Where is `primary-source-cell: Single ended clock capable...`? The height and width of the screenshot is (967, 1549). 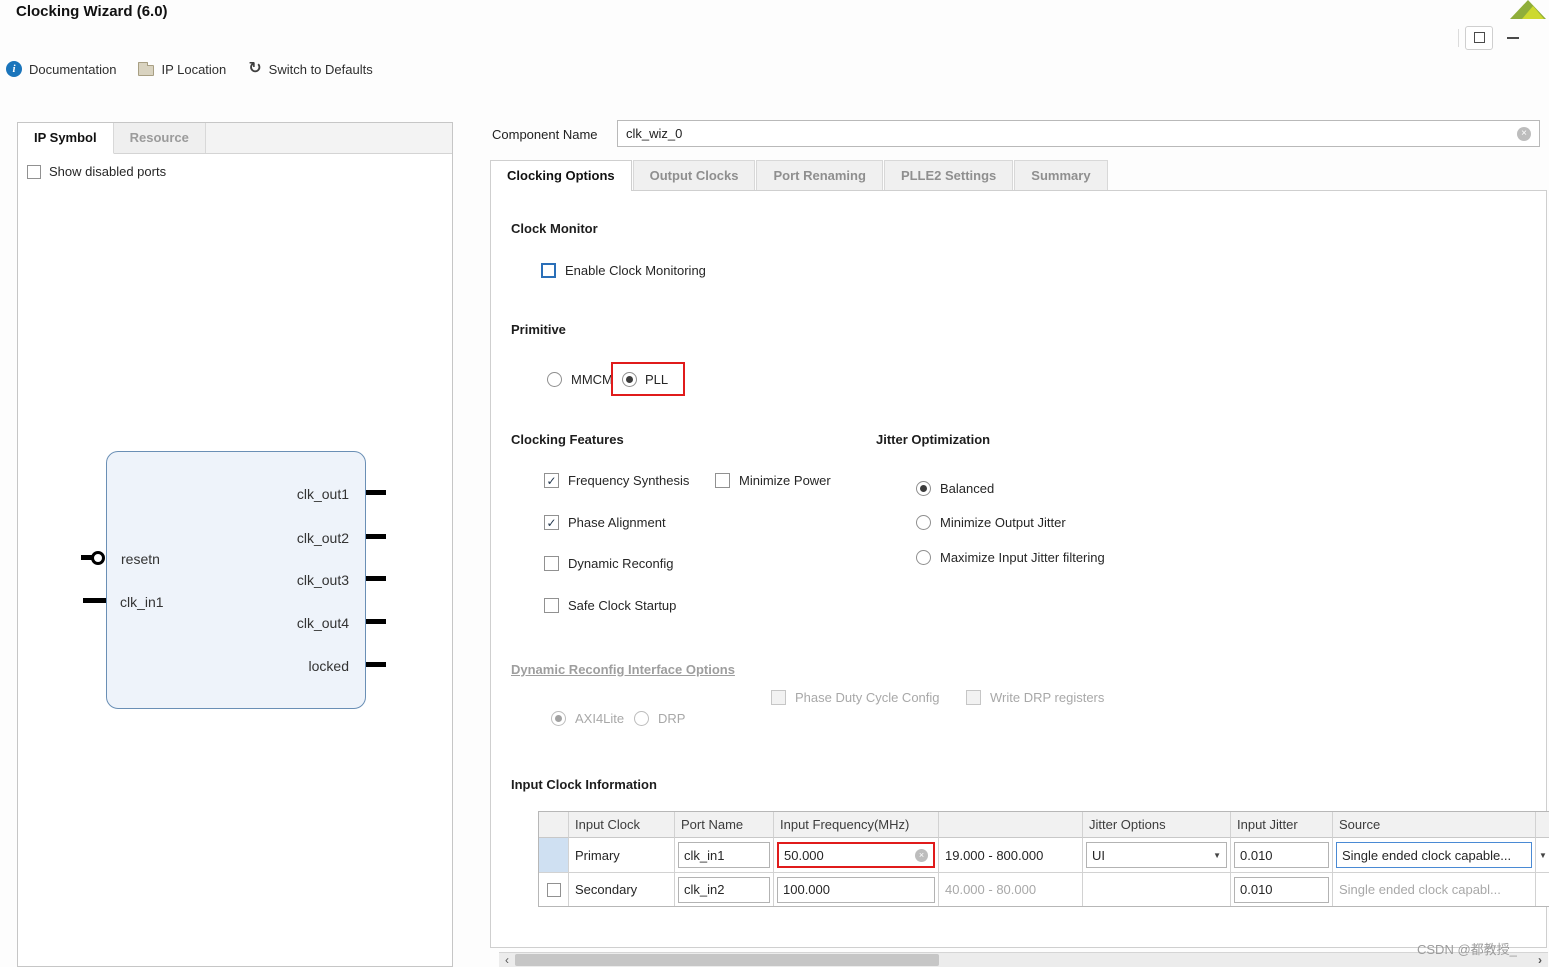
primary-source-cell: Single ended clock capable... is located at coordinates (1434, 855).